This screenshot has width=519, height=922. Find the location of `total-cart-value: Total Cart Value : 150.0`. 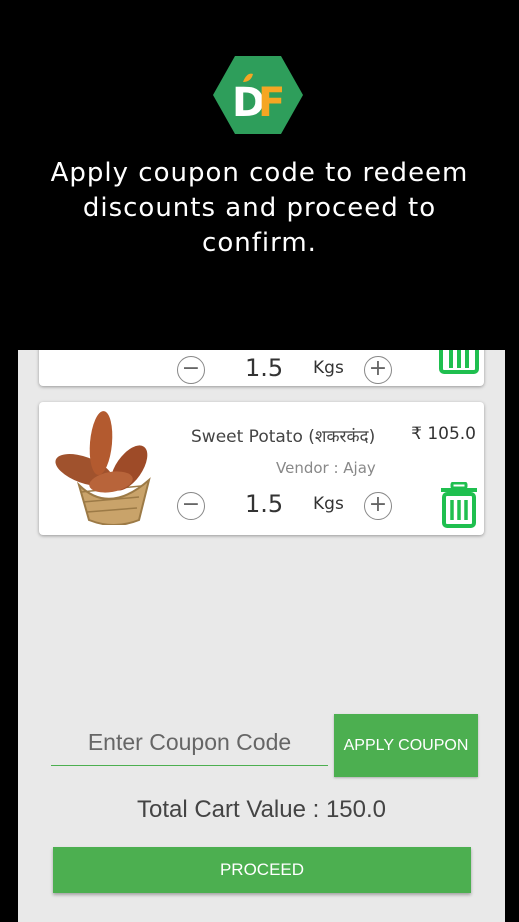

total-cart-value: Total Cart Value : 150.0 is located at coordinates (261, 809).